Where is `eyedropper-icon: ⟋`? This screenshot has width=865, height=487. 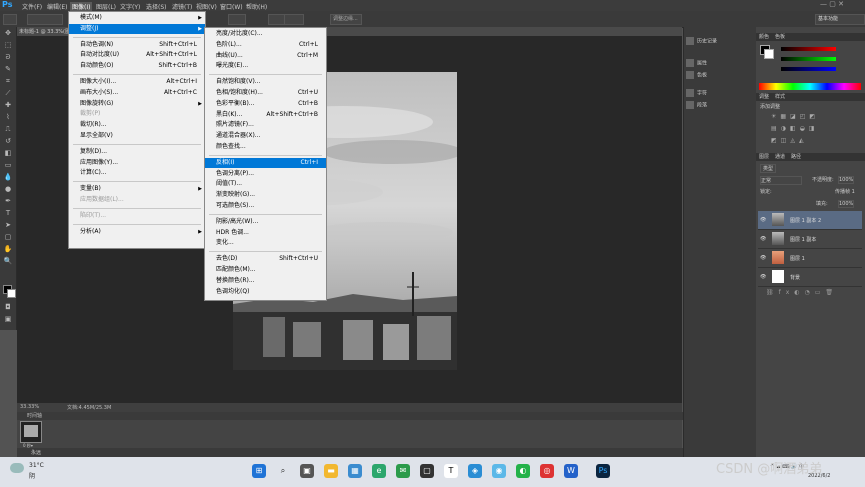
eyedropper-icon: ⟋ is located at coordinates (8, 93).